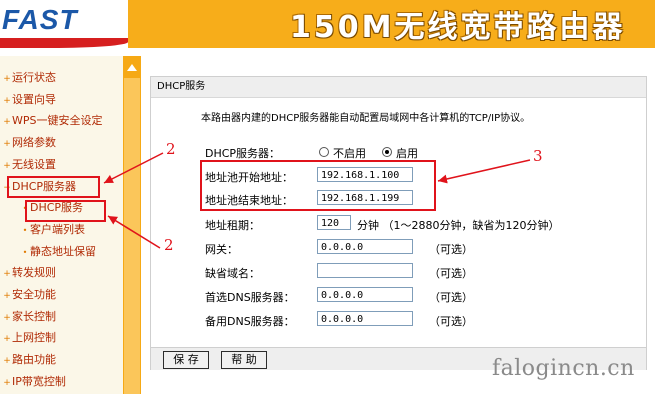  I want to click on sidebar-item-1: +设置向导, so click(28, 100).